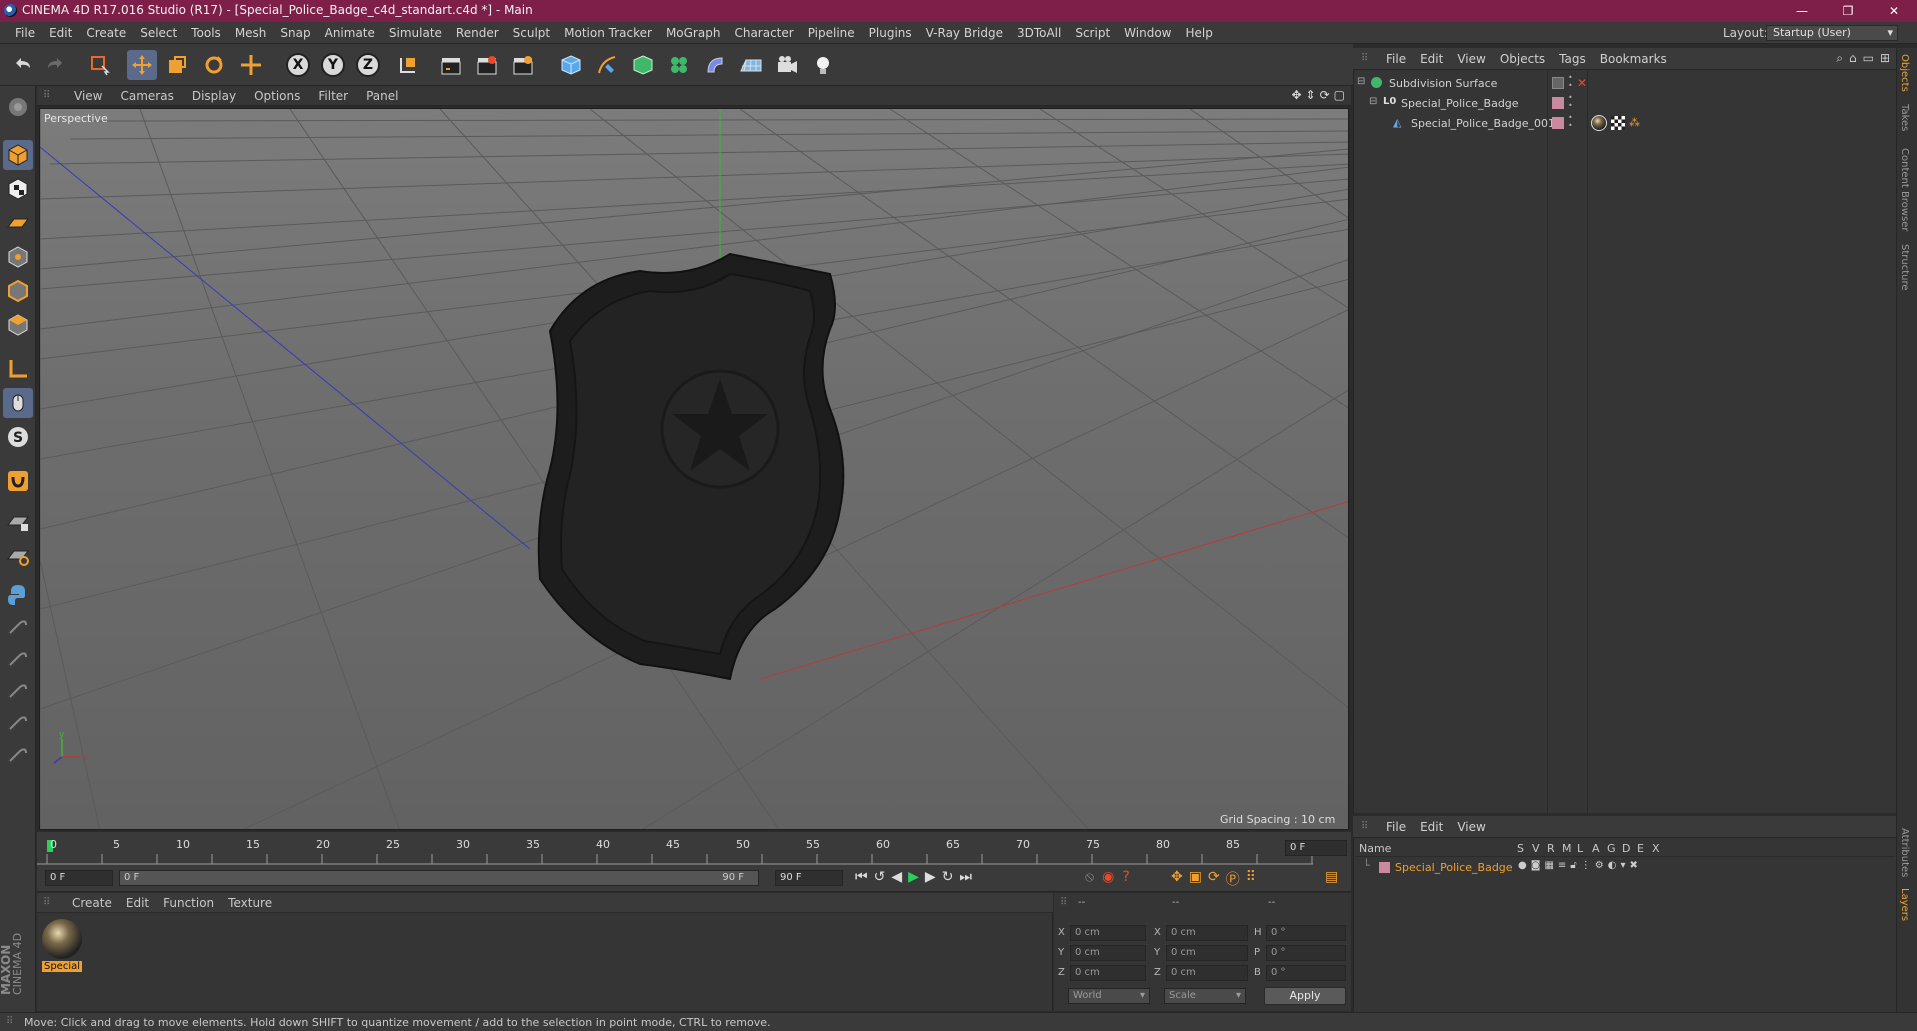  What do you see at coordinates (1634, 865) in the screenshot?
I see `layer-xref-icon: ✖` at bounding box center [1634, 865].